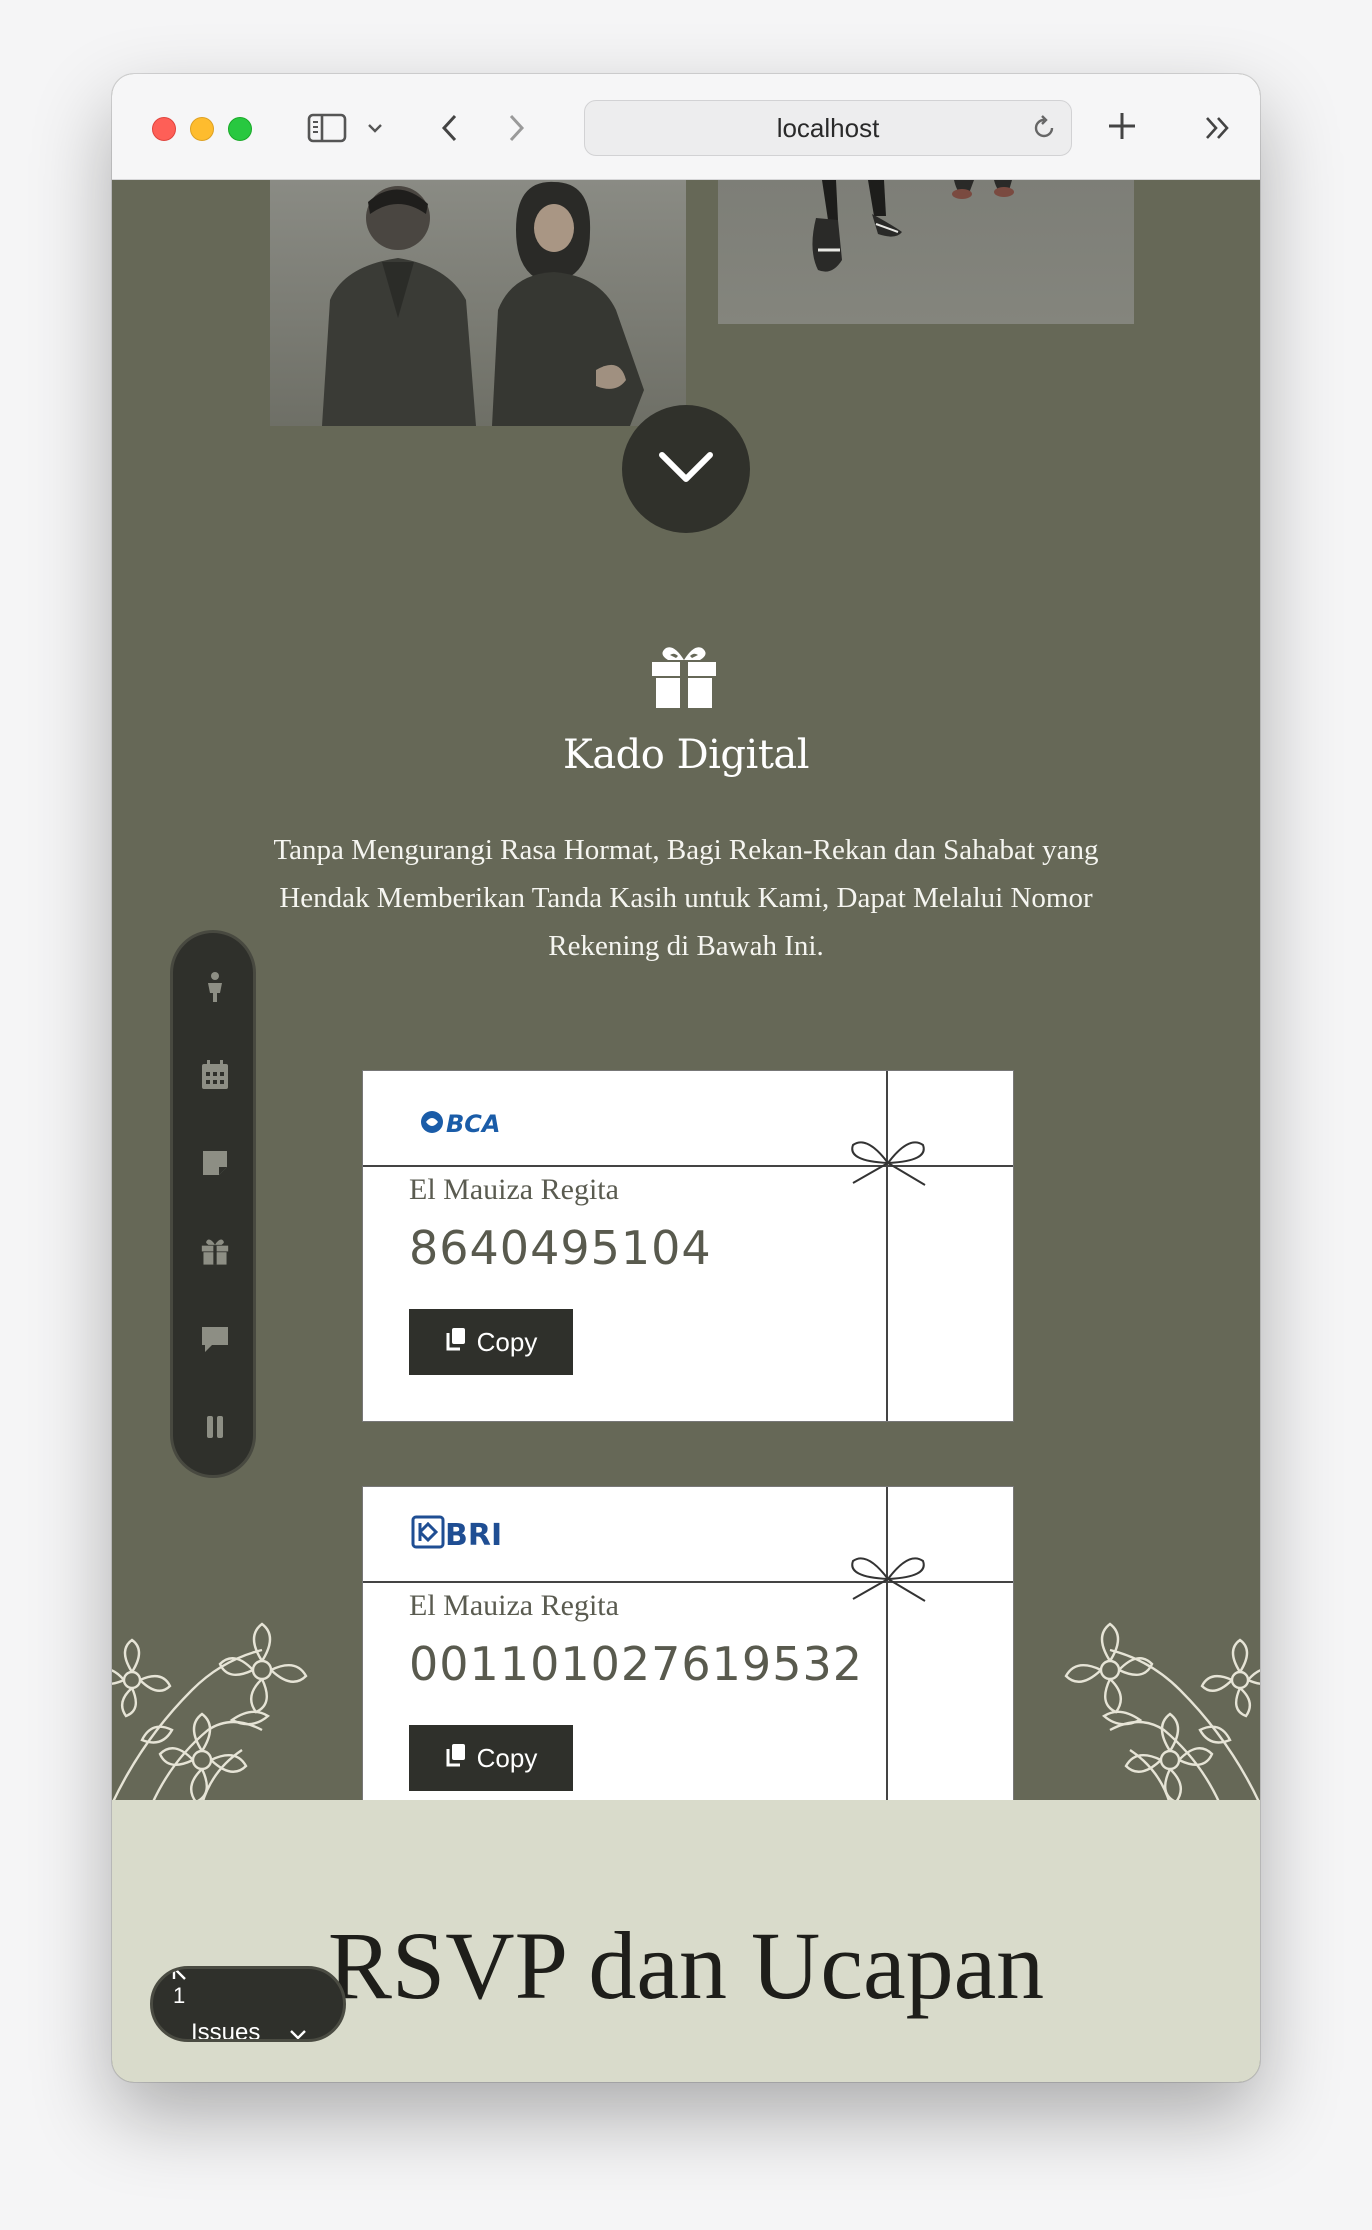 This screenshot has height=2230, width=1372. Describe the element at coordinates (473, 1124) in the screenshot. I see `bca-logo-text: BCA` at that location.